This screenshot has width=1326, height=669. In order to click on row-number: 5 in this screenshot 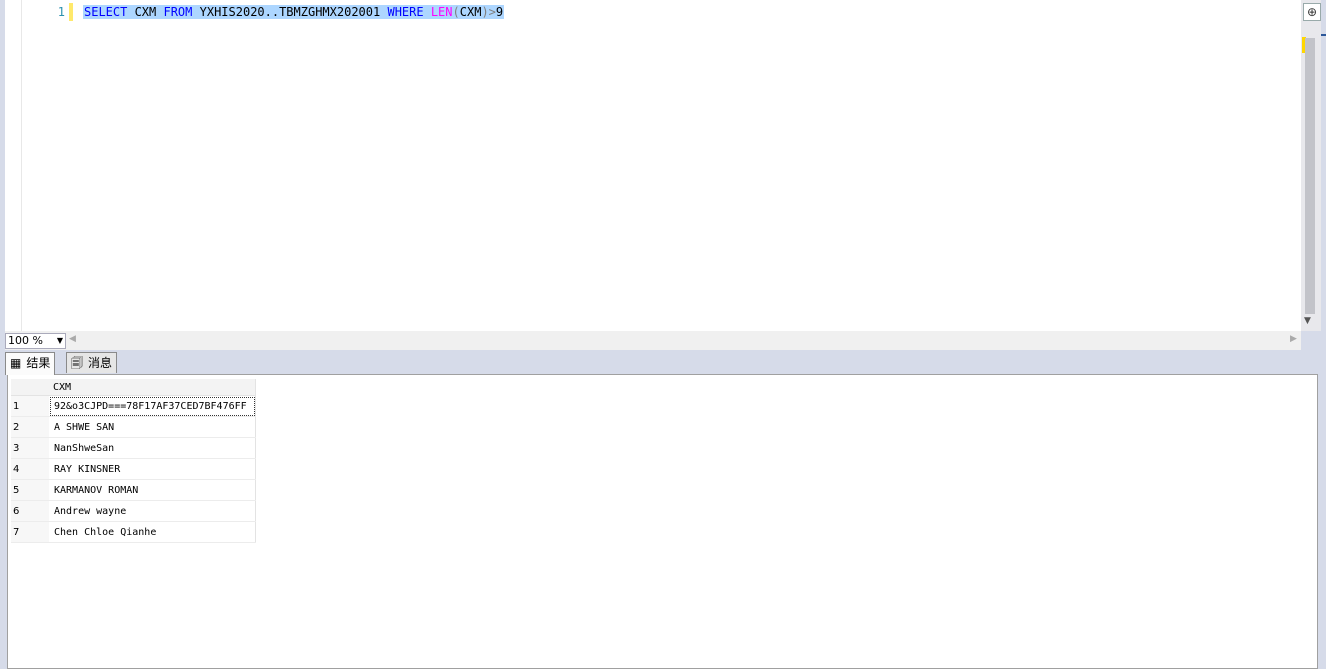, I will do `click(30, 490)`.